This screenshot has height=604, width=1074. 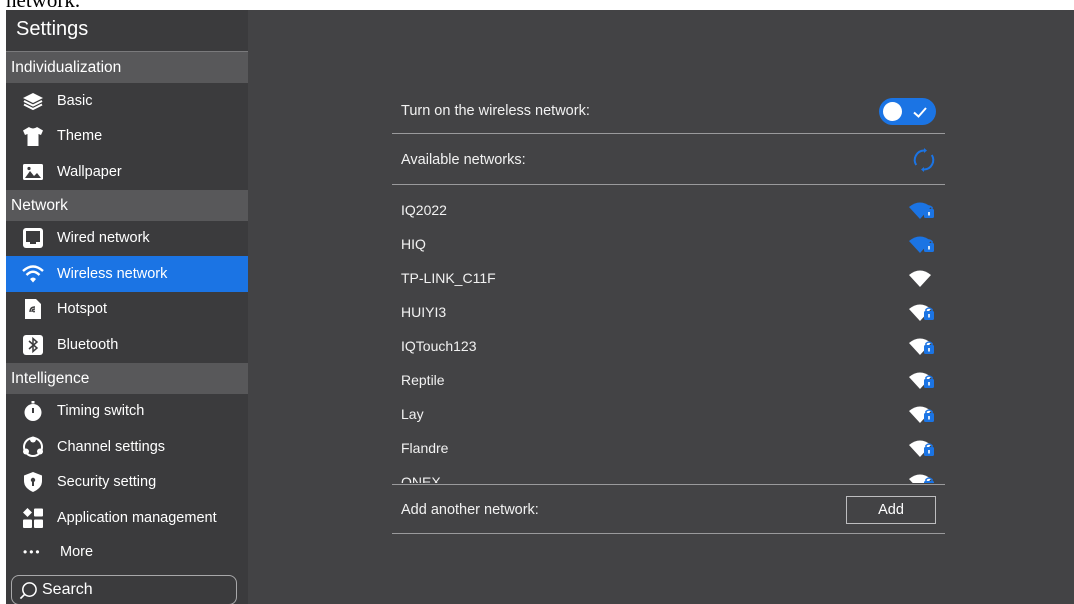 What do you see at coordinates (137, 517) in the screenshot?
I see `sidebar-item-label: Application management` at bounding box center [137, 517].